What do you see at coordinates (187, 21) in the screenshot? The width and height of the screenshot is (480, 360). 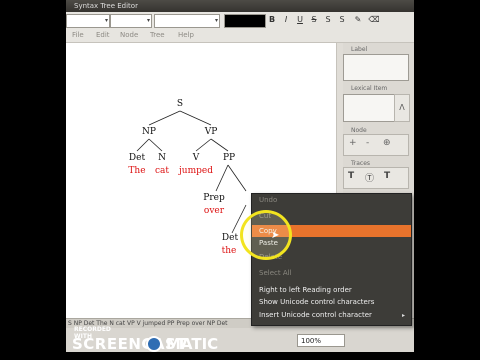 I see `style-combo: ▾` at bounding box center [187, 21].